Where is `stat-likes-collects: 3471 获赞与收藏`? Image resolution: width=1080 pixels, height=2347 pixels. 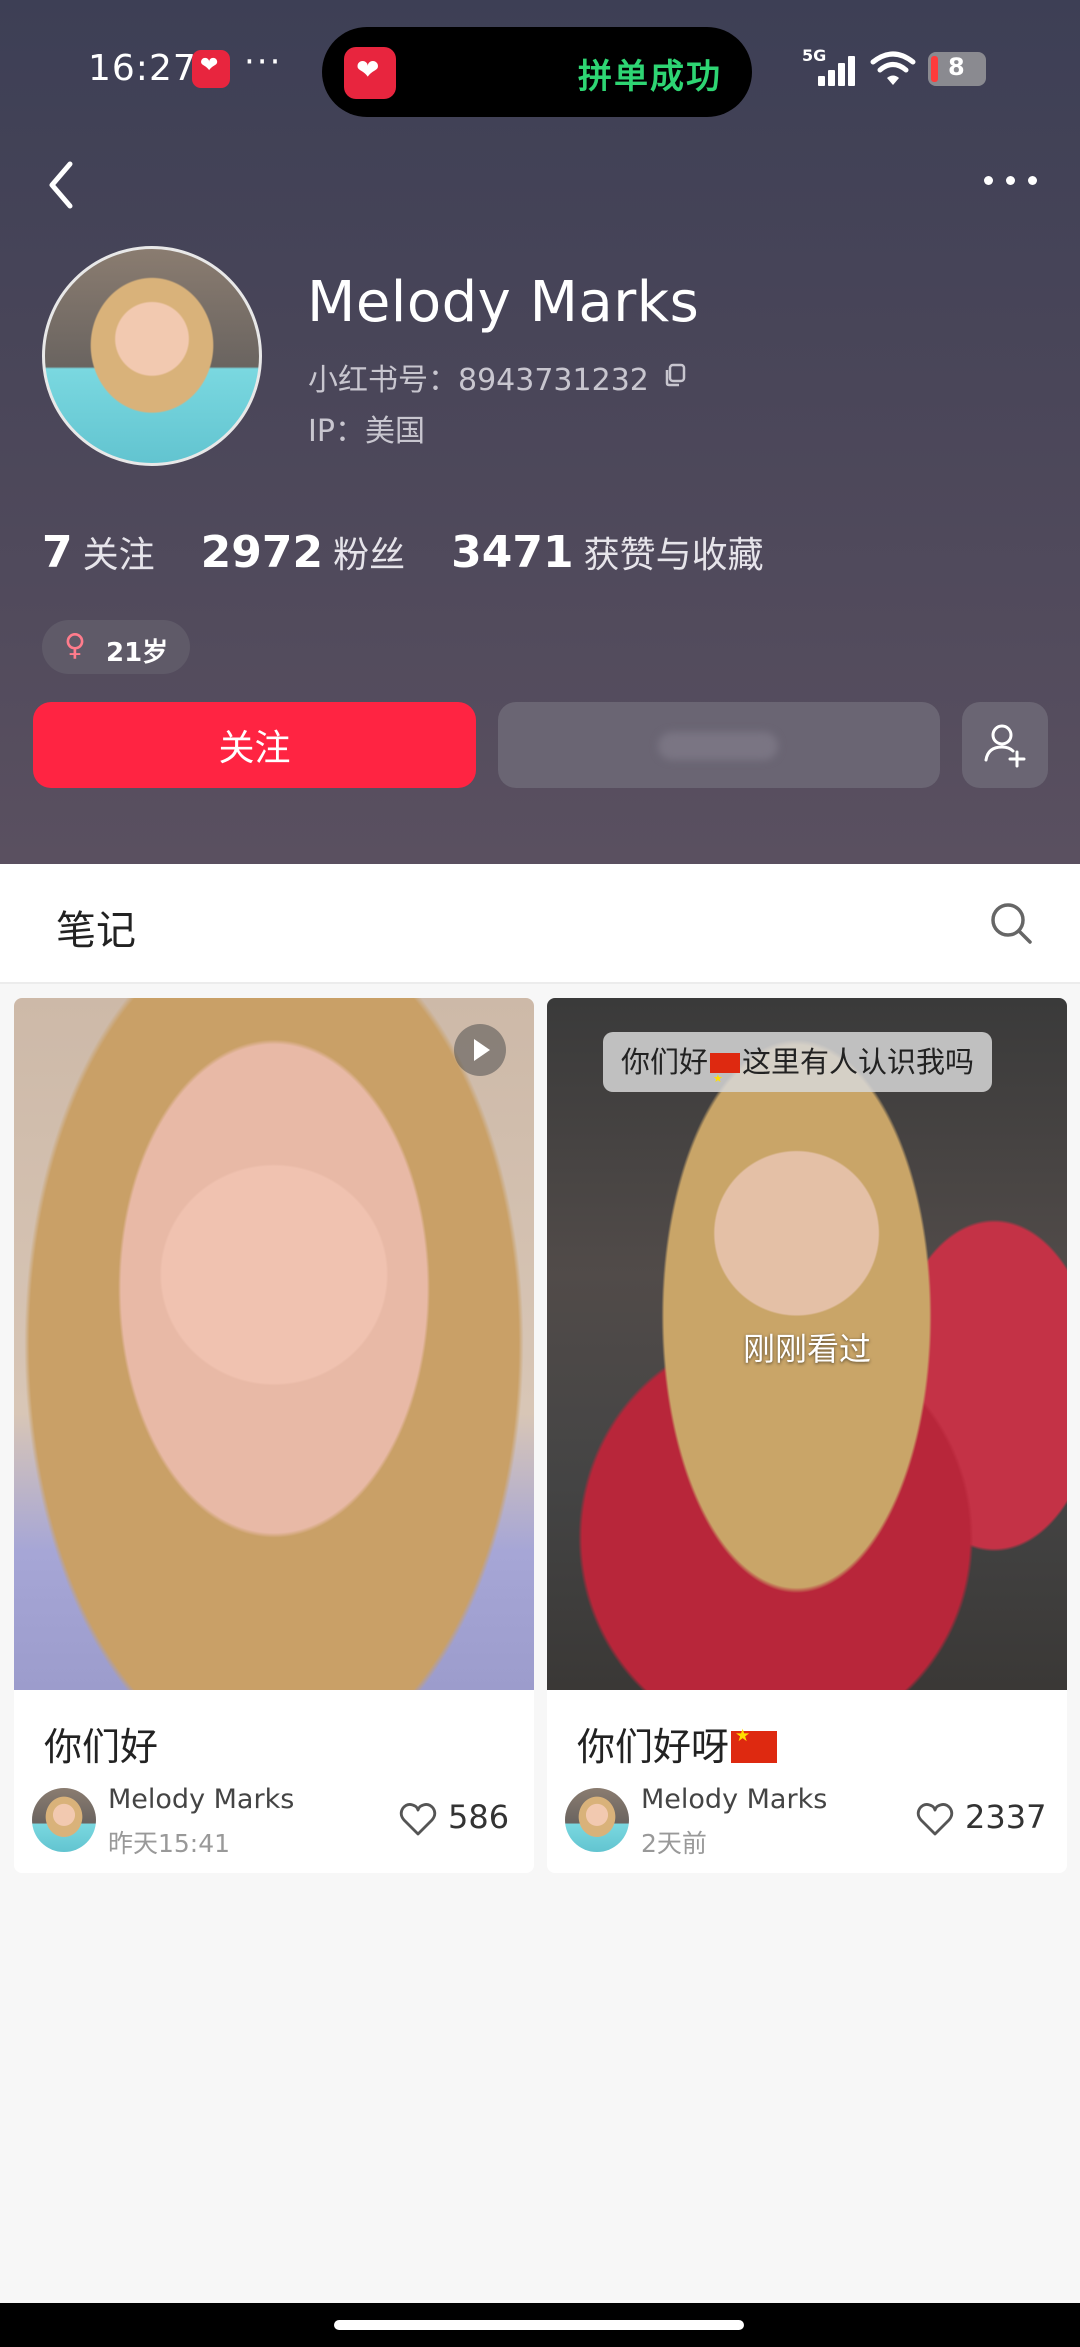 stat-likes-collects: 3471 获赞与收藏 is located at coordinates (607, 552).